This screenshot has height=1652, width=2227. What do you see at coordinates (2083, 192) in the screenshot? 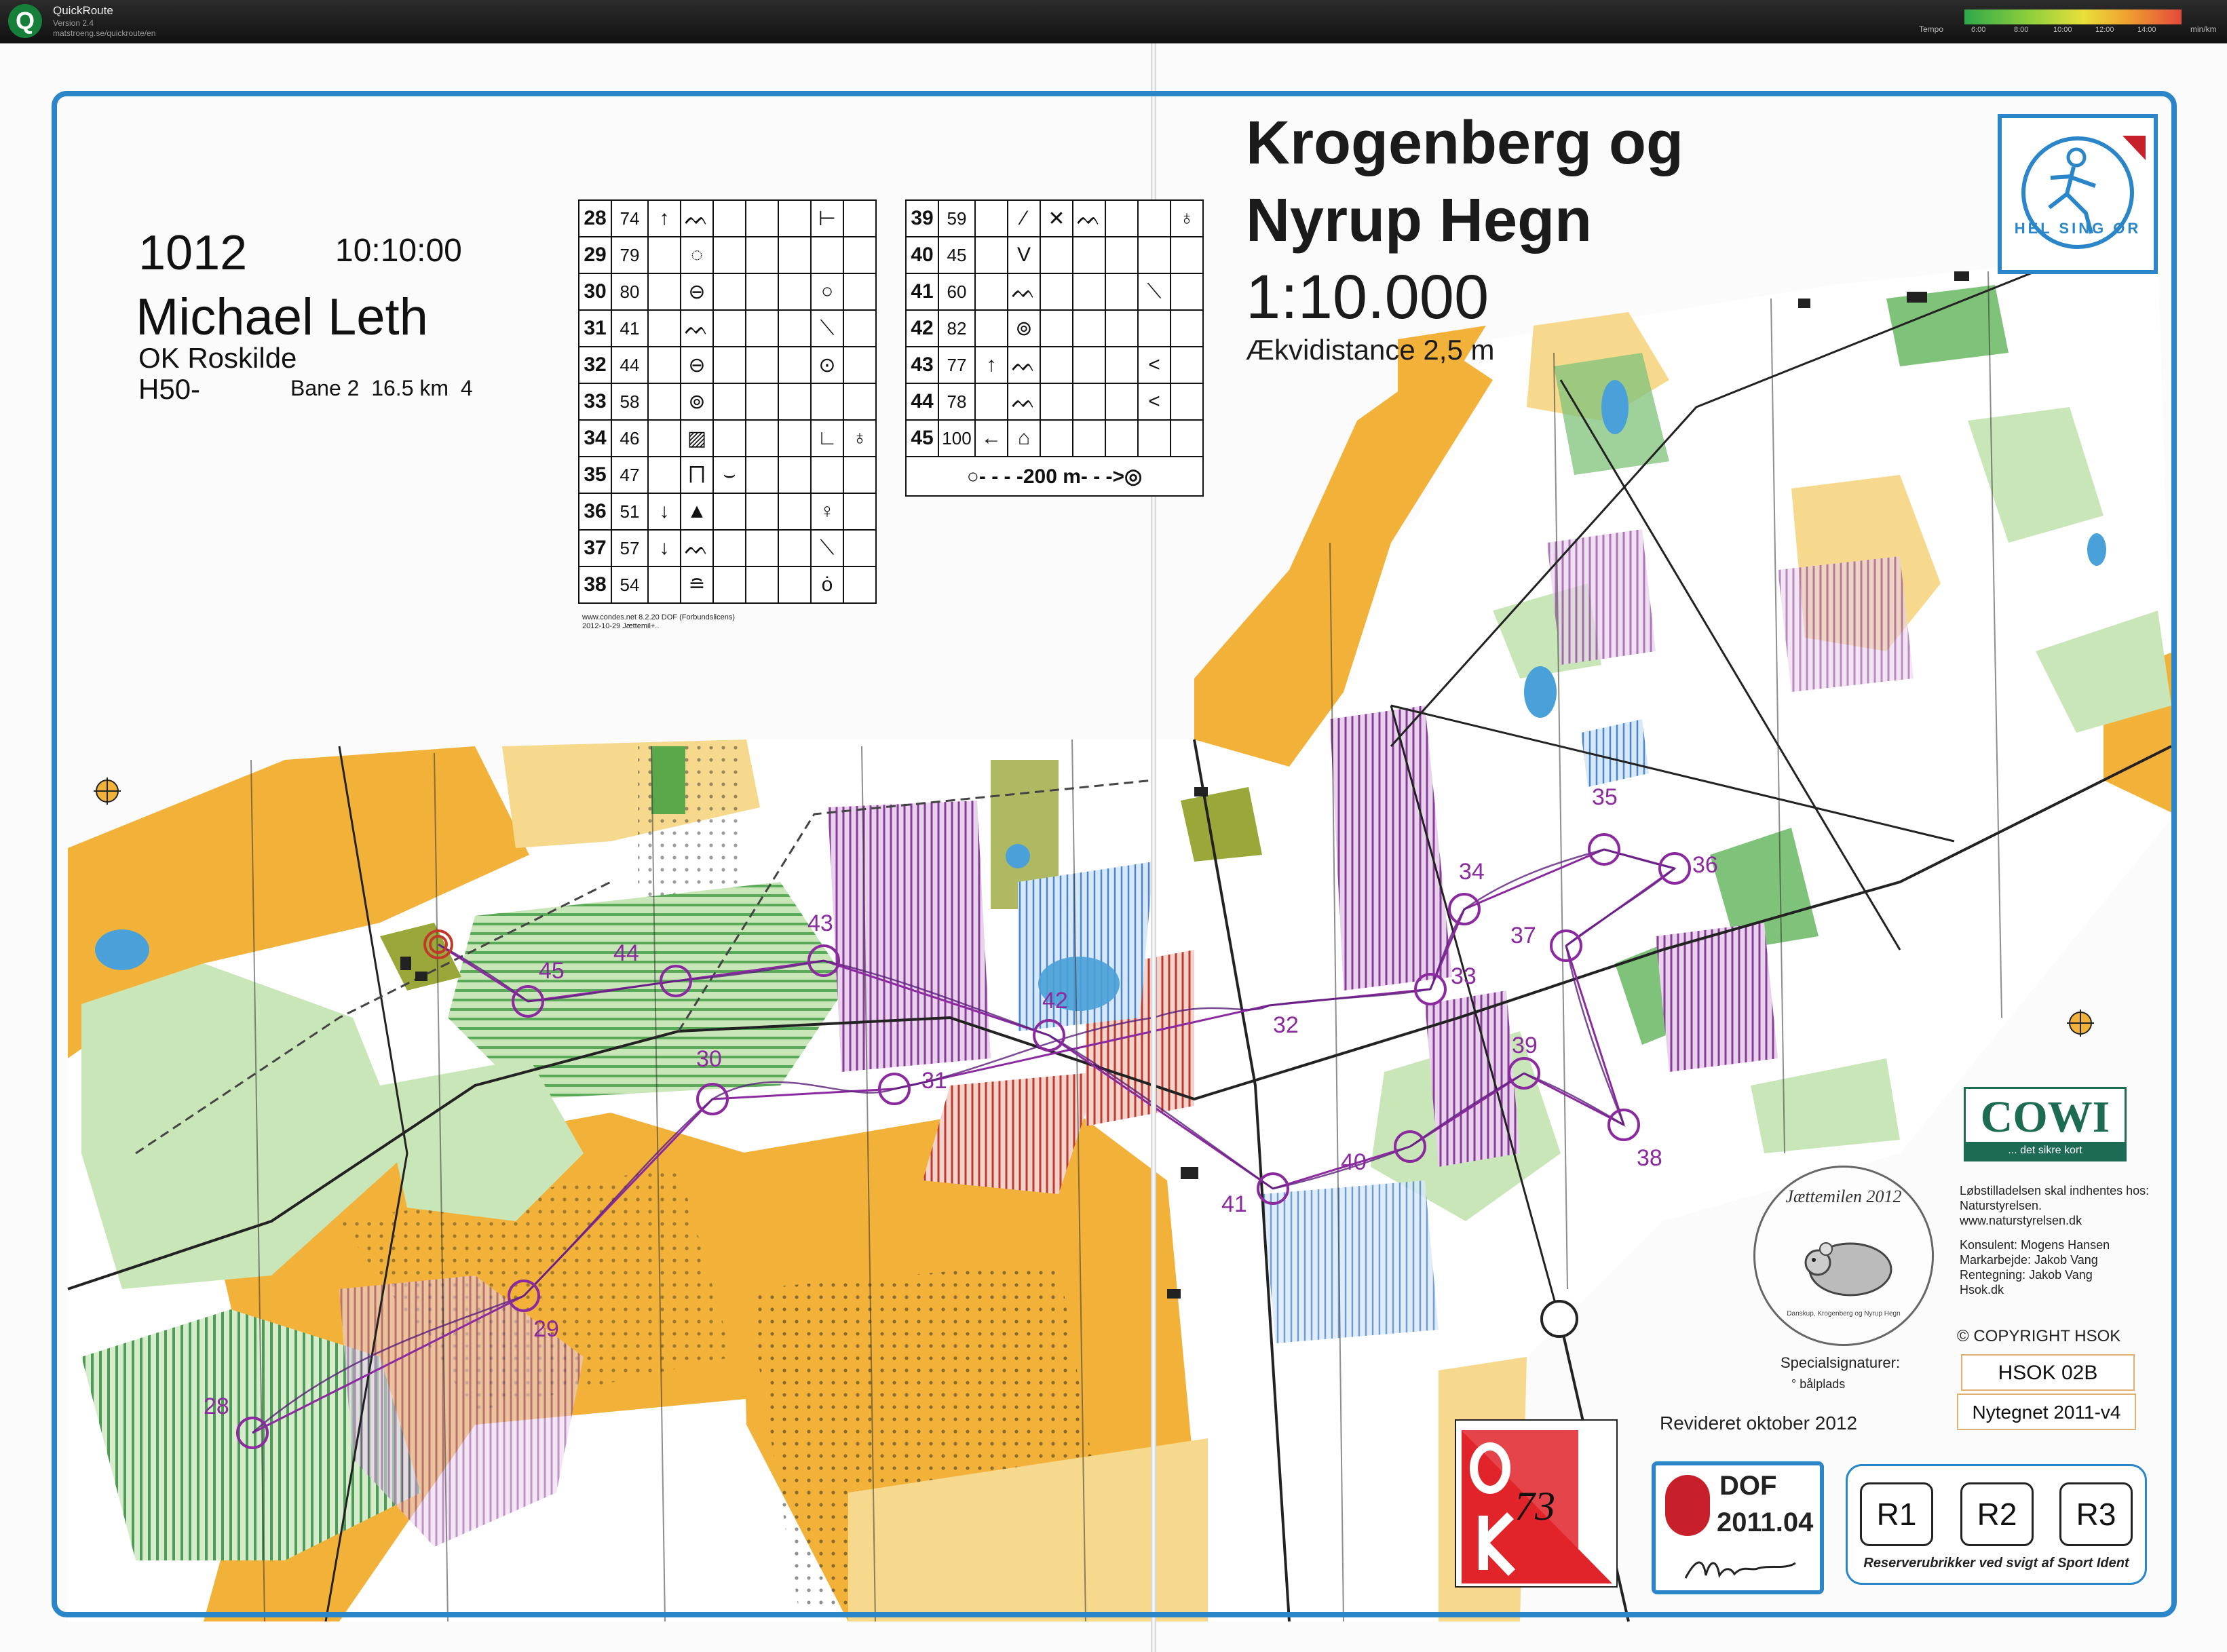
I see `runner-figure-icon` at bounding box center [2083, 192].